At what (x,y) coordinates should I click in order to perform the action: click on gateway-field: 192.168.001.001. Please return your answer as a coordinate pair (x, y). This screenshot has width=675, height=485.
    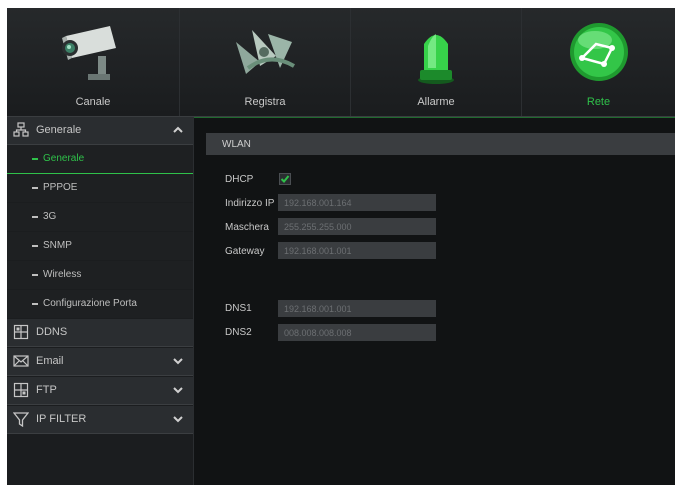
    Looking at the image, I should click on (357, 250).